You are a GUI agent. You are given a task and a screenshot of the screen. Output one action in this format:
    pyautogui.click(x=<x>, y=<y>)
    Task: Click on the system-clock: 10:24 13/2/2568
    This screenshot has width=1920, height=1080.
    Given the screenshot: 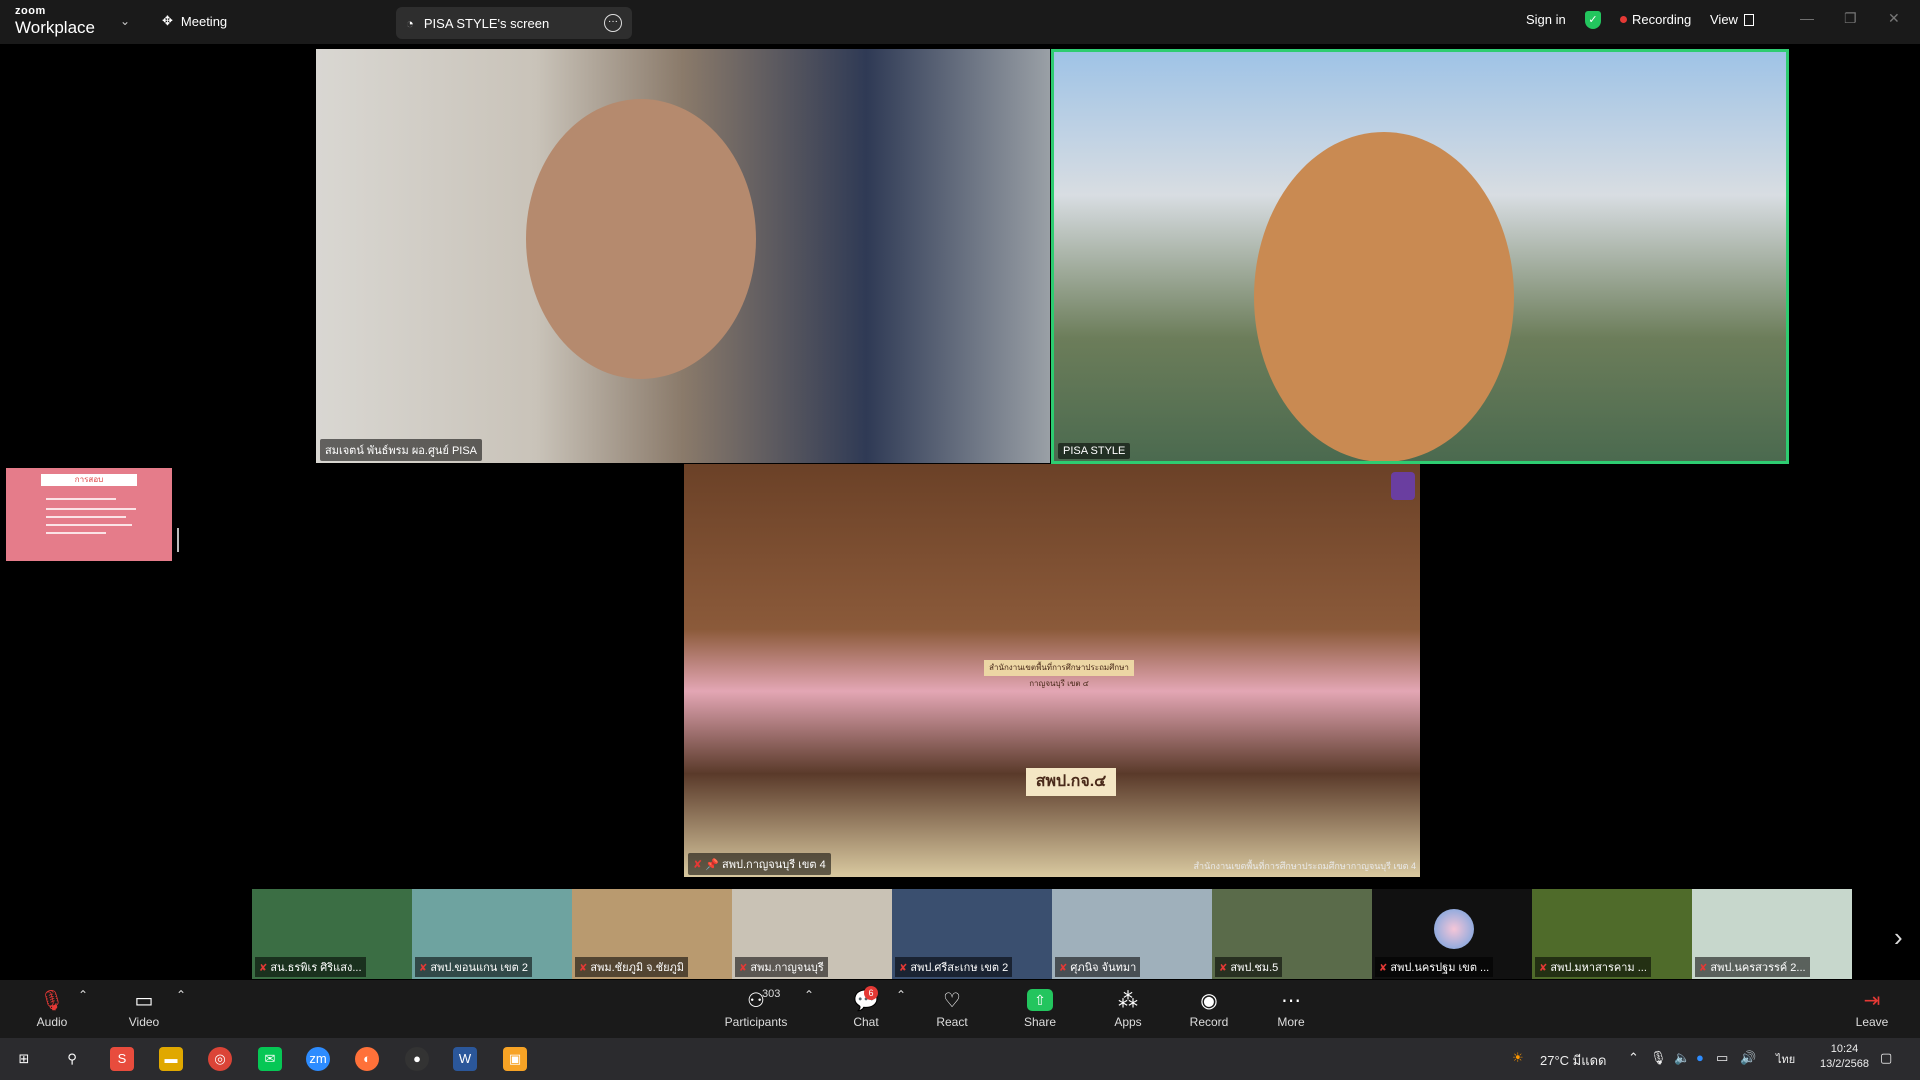 What is the action you would take?
    pyautogui.click(x=1844, y=1057)
    